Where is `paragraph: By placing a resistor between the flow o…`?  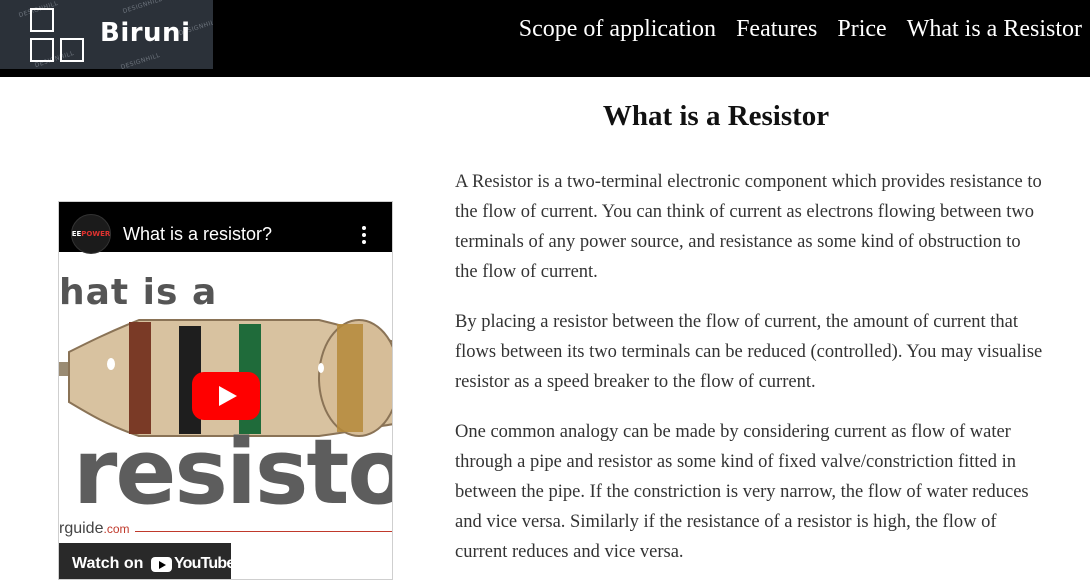
paragraph: By placing a resistor between the flow o… is located at coordinates (749, 352).